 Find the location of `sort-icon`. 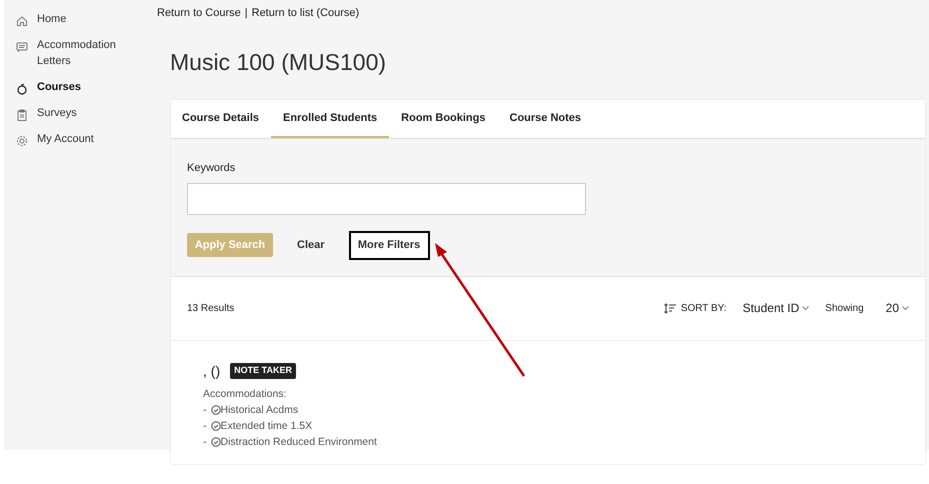

sort-icon is located at coordinates (670, 308).